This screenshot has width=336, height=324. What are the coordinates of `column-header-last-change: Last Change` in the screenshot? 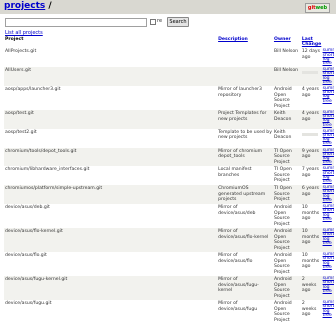 It's located at (311, 42).